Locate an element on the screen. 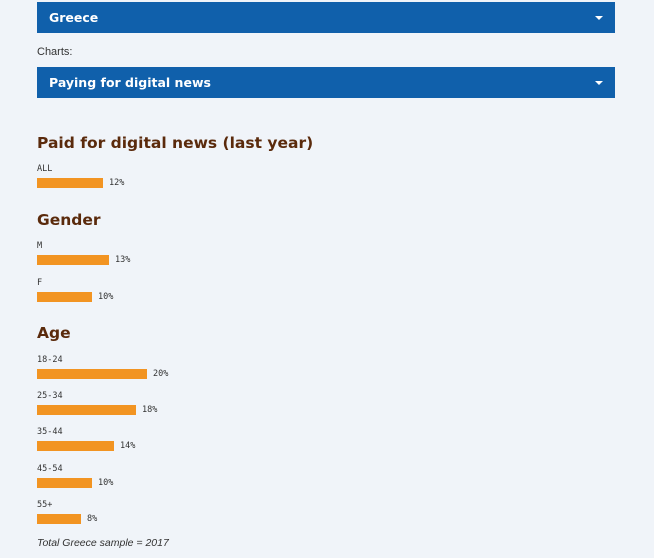  category-label: 55+ is located at coordinates (45, 505).